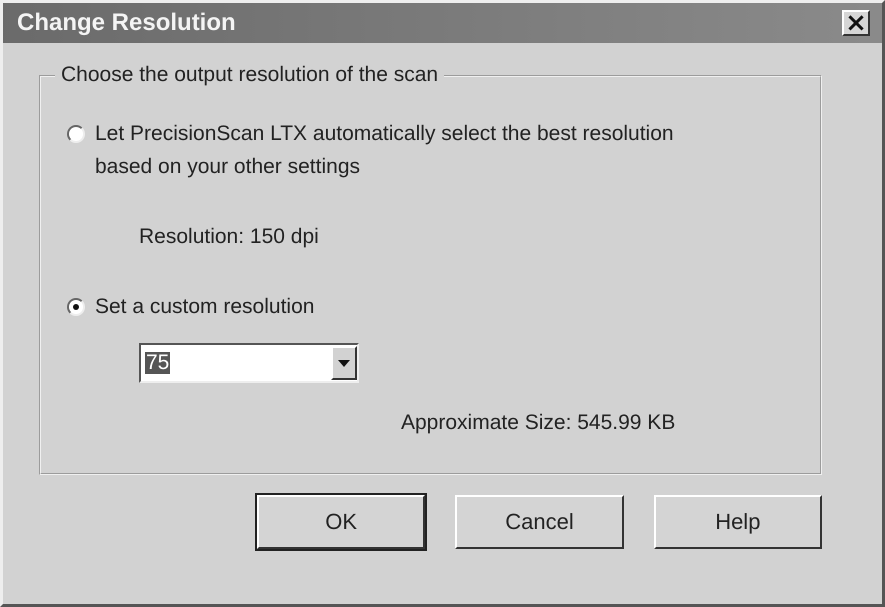 The height and width of the screenshot is (607, 885). What do you see at coordinates (341, 522) in the screenshot?
I see `dialog-button: OK` at bounding box center [341, 522].